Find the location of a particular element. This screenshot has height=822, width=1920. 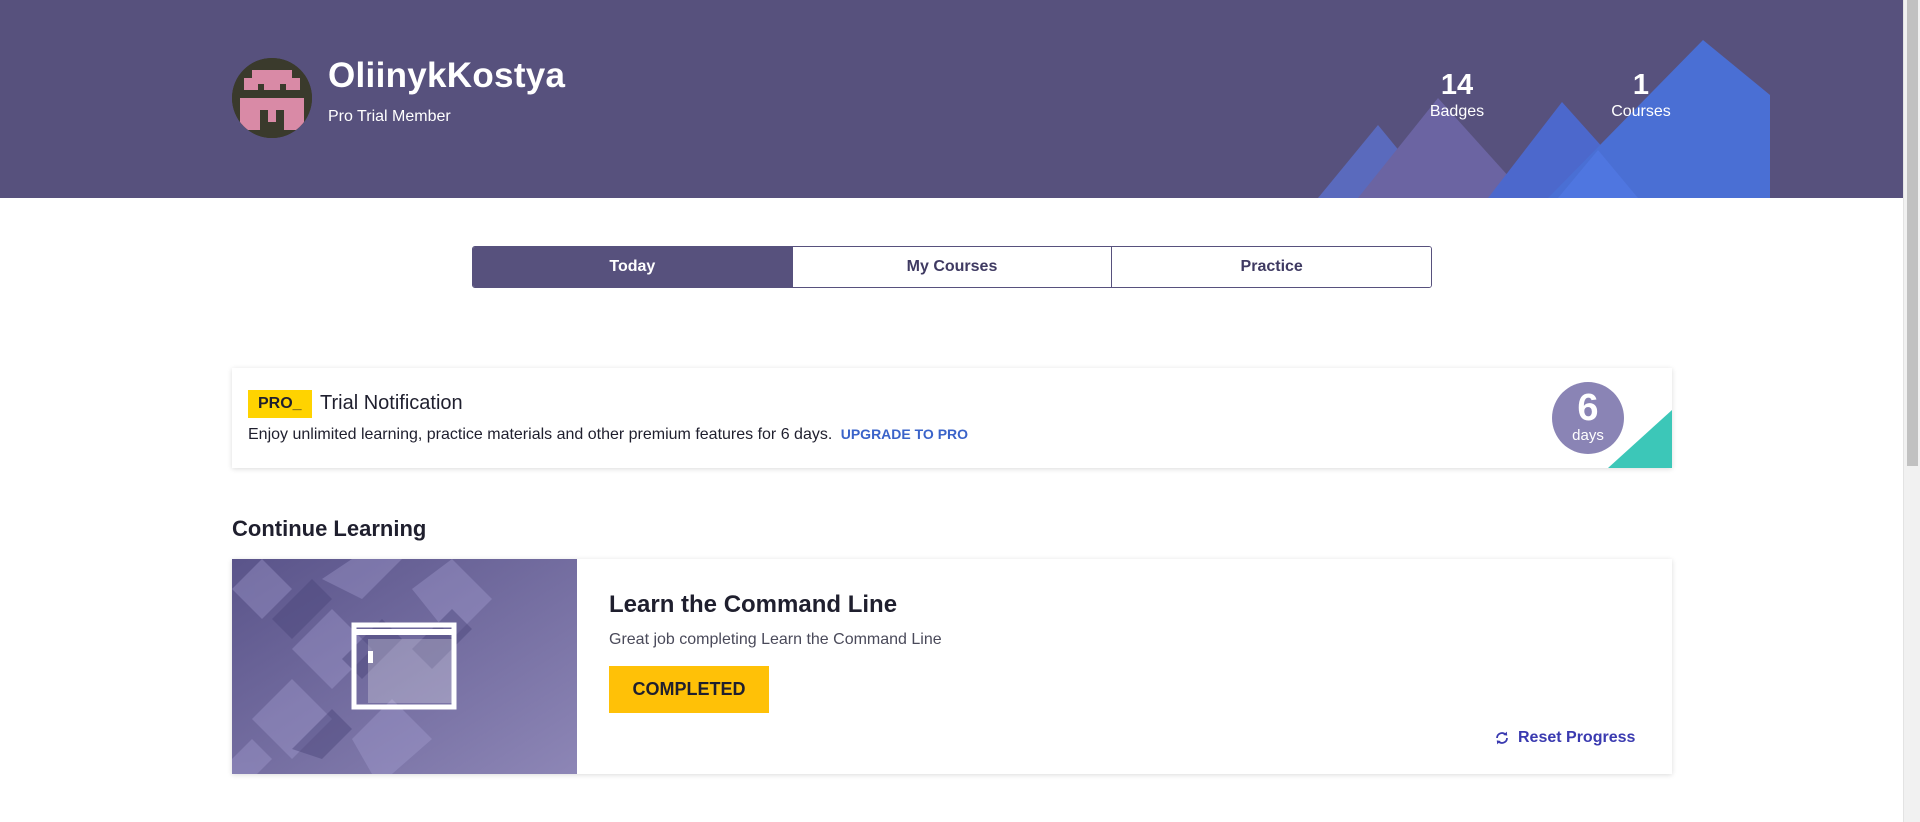

membership-status: Pro Trial Member is located at coordinates (389, 116).